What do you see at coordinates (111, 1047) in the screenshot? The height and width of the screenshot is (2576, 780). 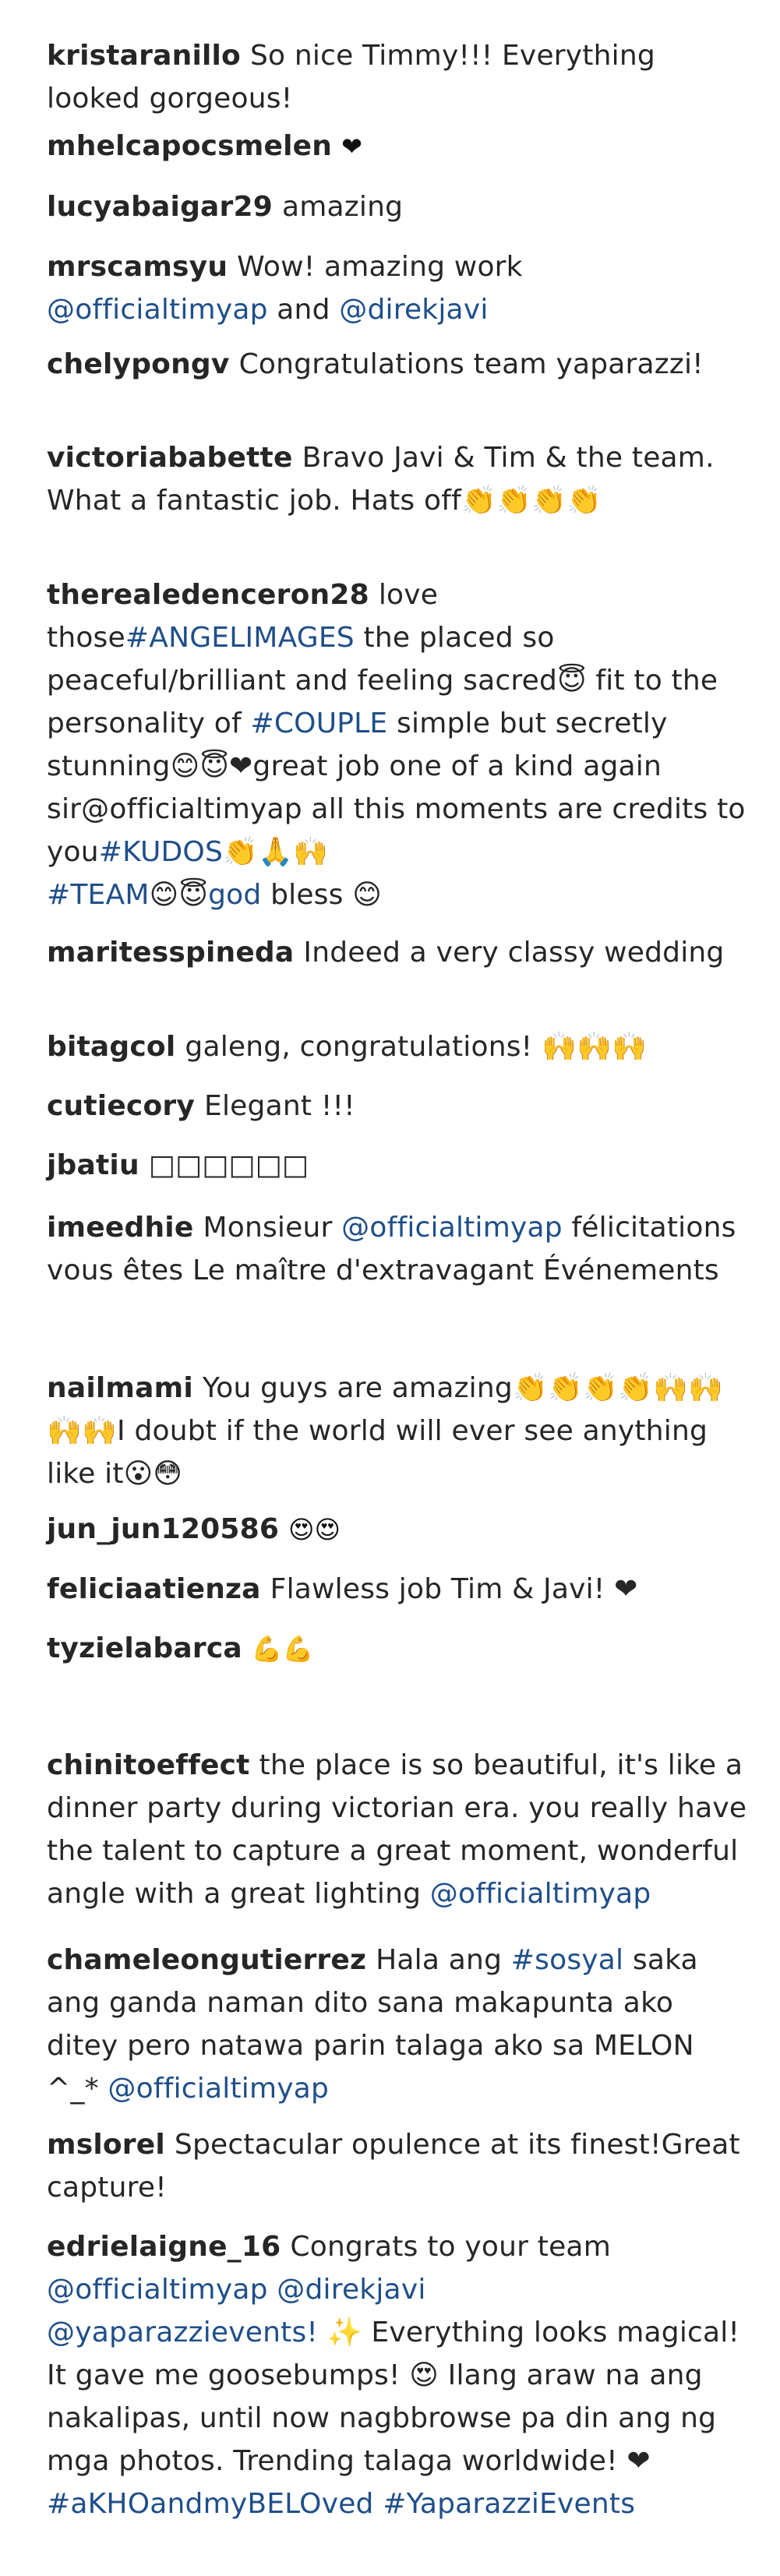 I see `comment-username: bitagcol` at bounding box center [111, 1047].